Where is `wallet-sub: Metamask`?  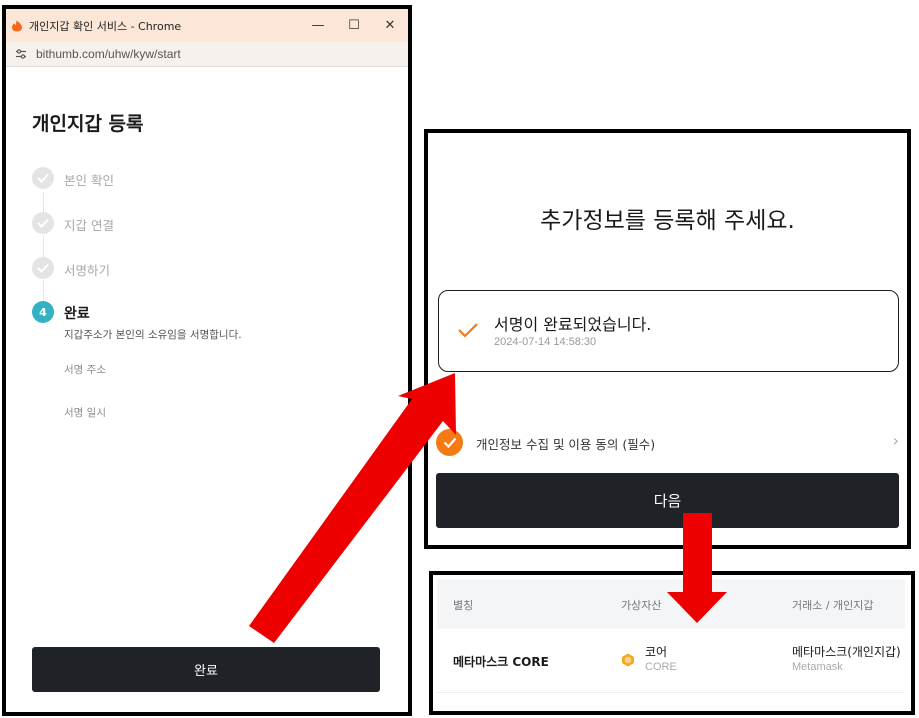 wallet-sub: Metamask is located at coordinates (817, 667).